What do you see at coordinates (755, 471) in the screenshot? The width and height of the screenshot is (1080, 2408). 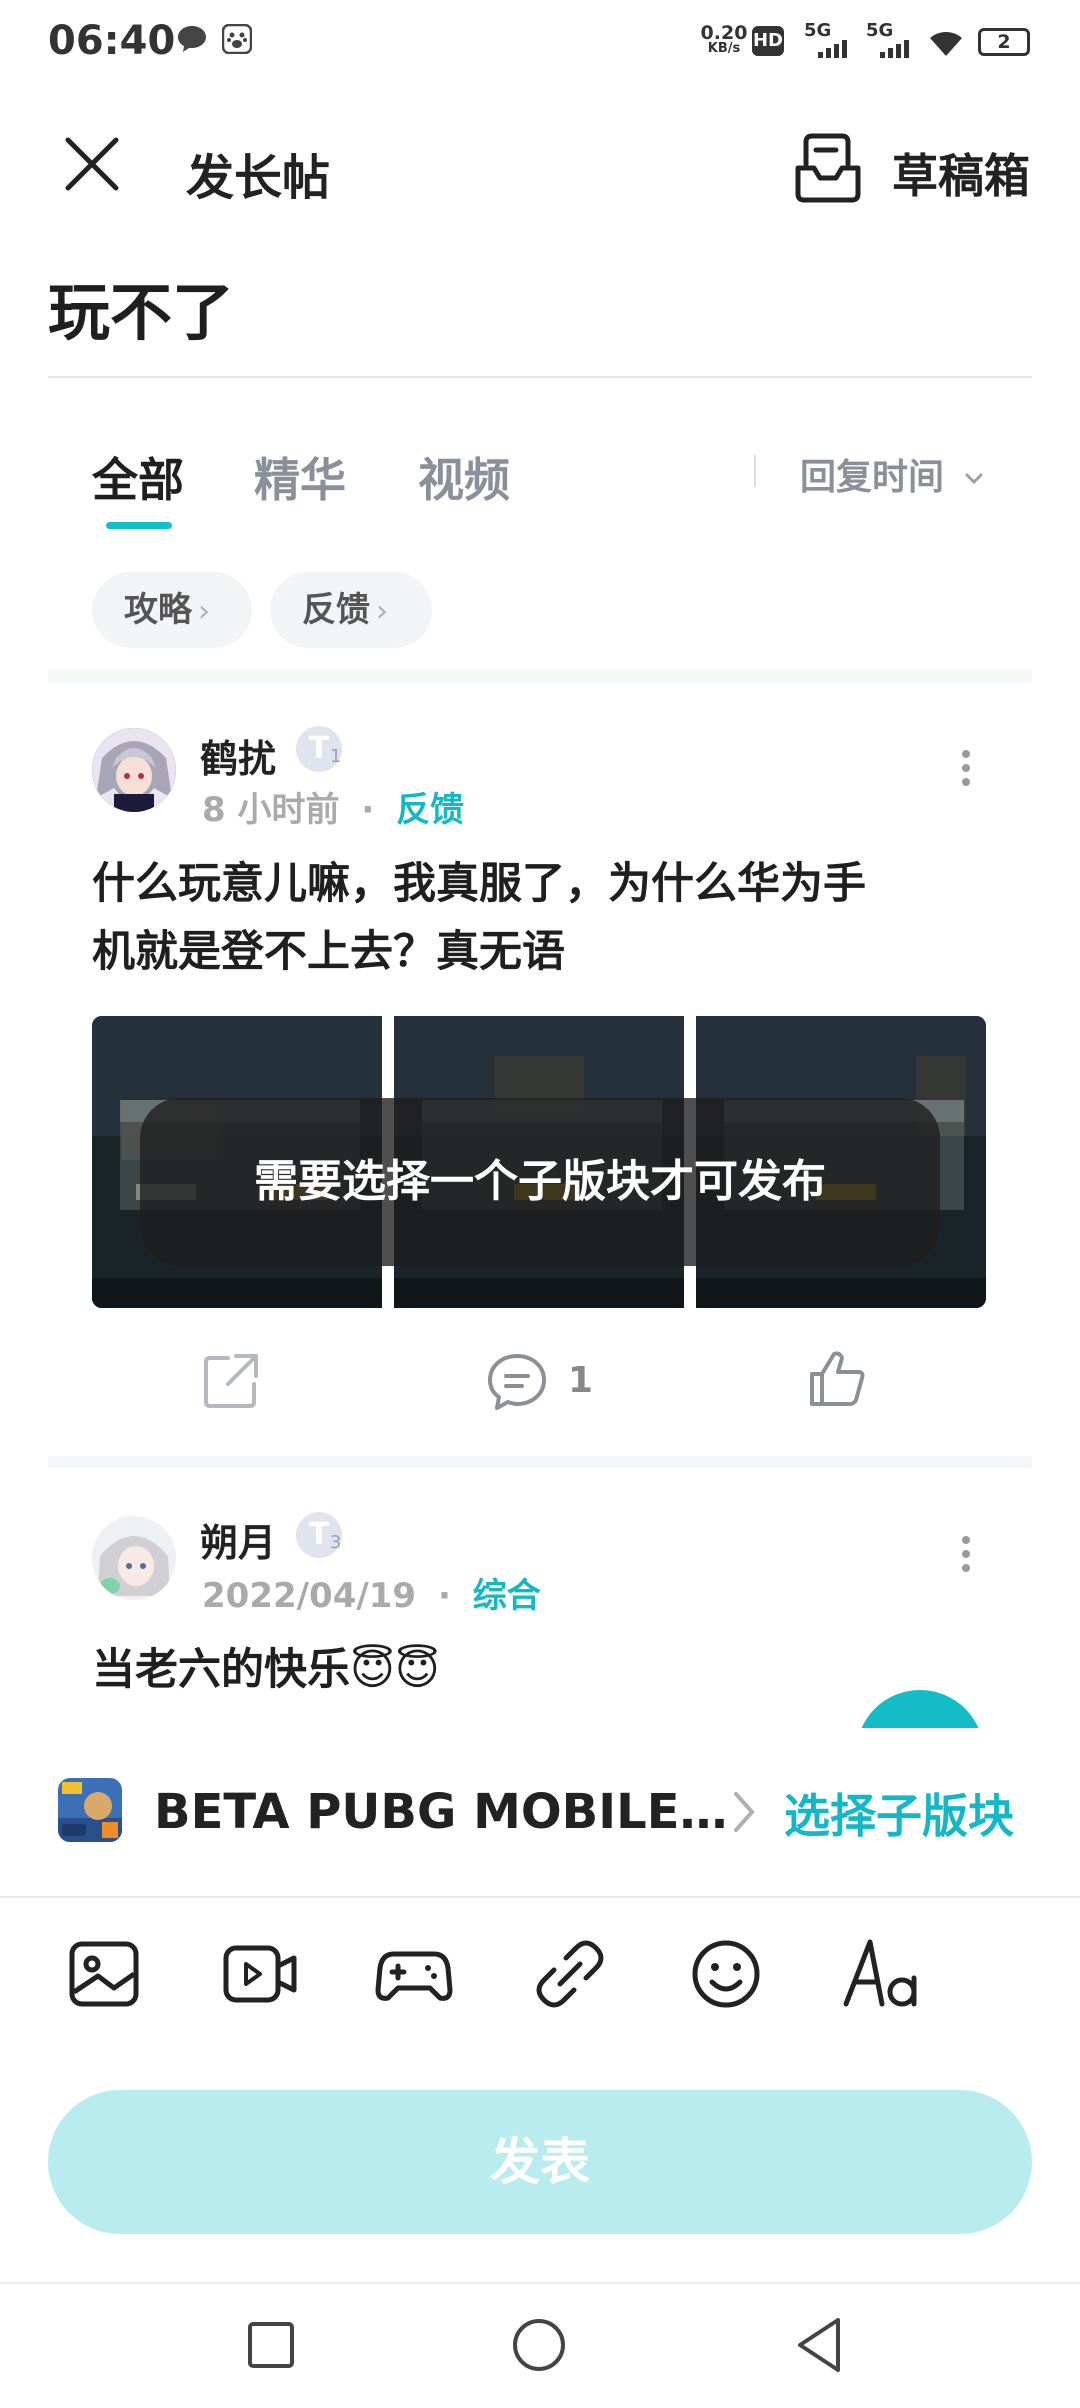 I see `sort-divider` at bounding box center [755, 471].